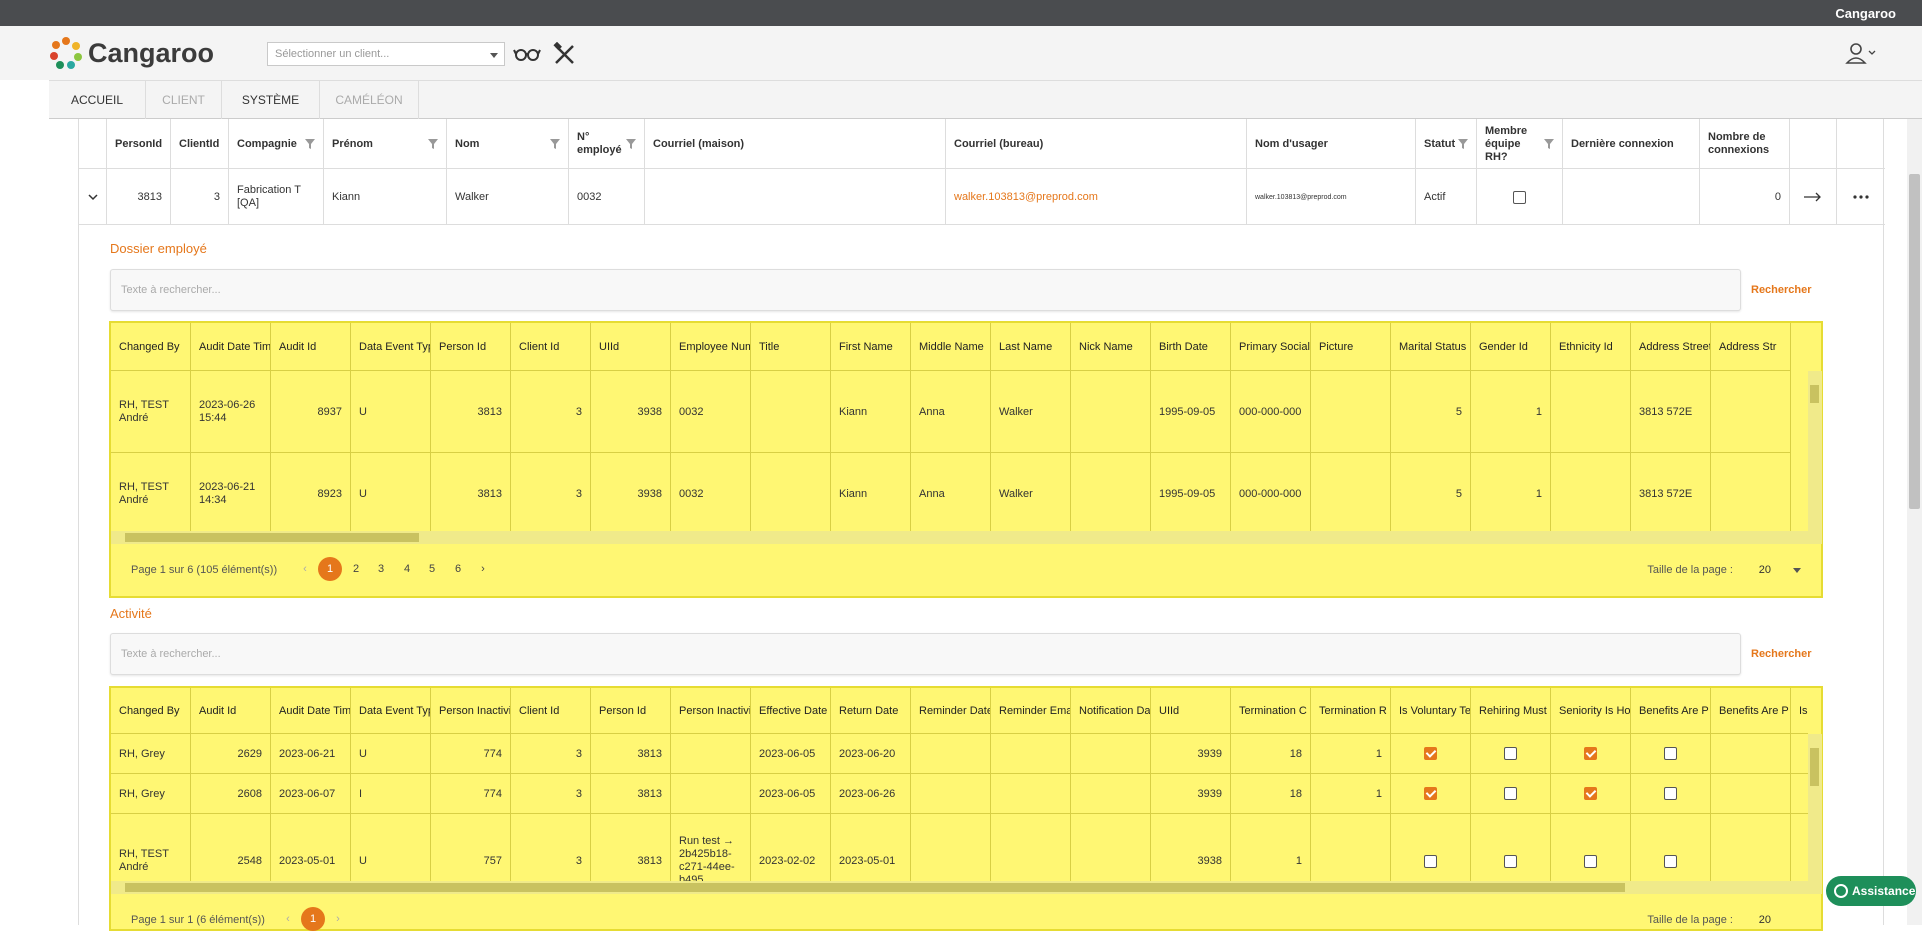  What do you see at coordinates (1914, 522) in the screenshot?
I see `page-scrollbar` at bounding box center [1914, 522].